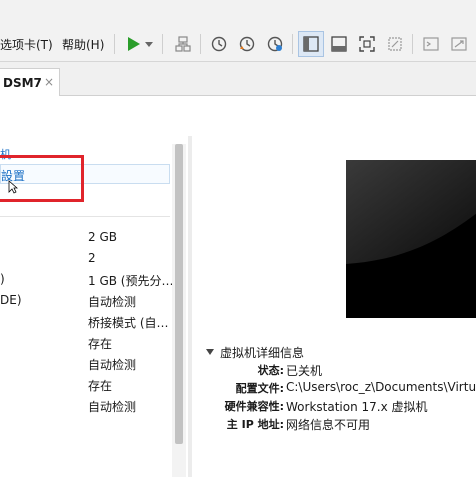  What do you see at coordinates (254, 406) in the screenshot?
I see `detail-label: 硬件兼容性:` at bounding box center [254, 406].